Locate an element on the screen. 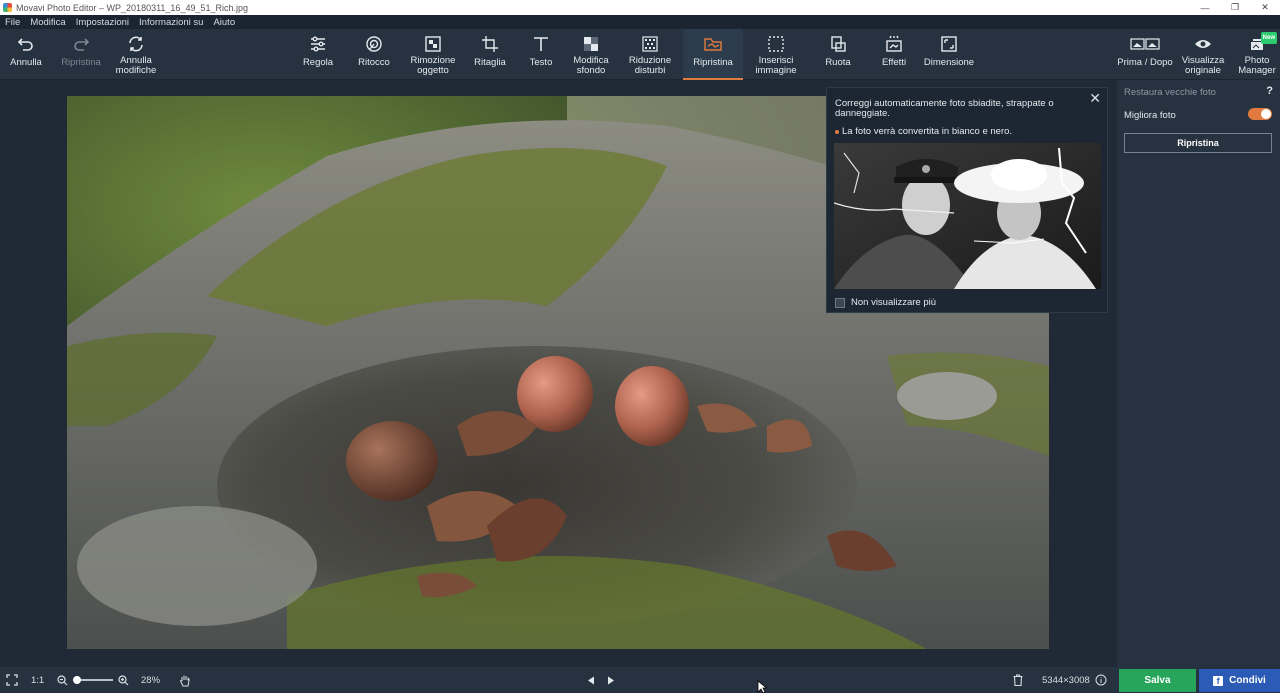 The image size is (1280, 693). eye-icon is located at coordinates (1203, 44).